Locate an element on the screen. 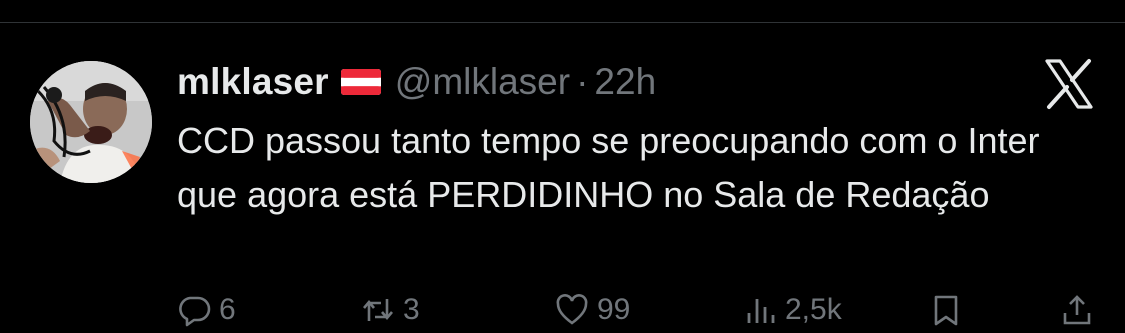  retweet-count: 3 is located at coordinates (411, 309).